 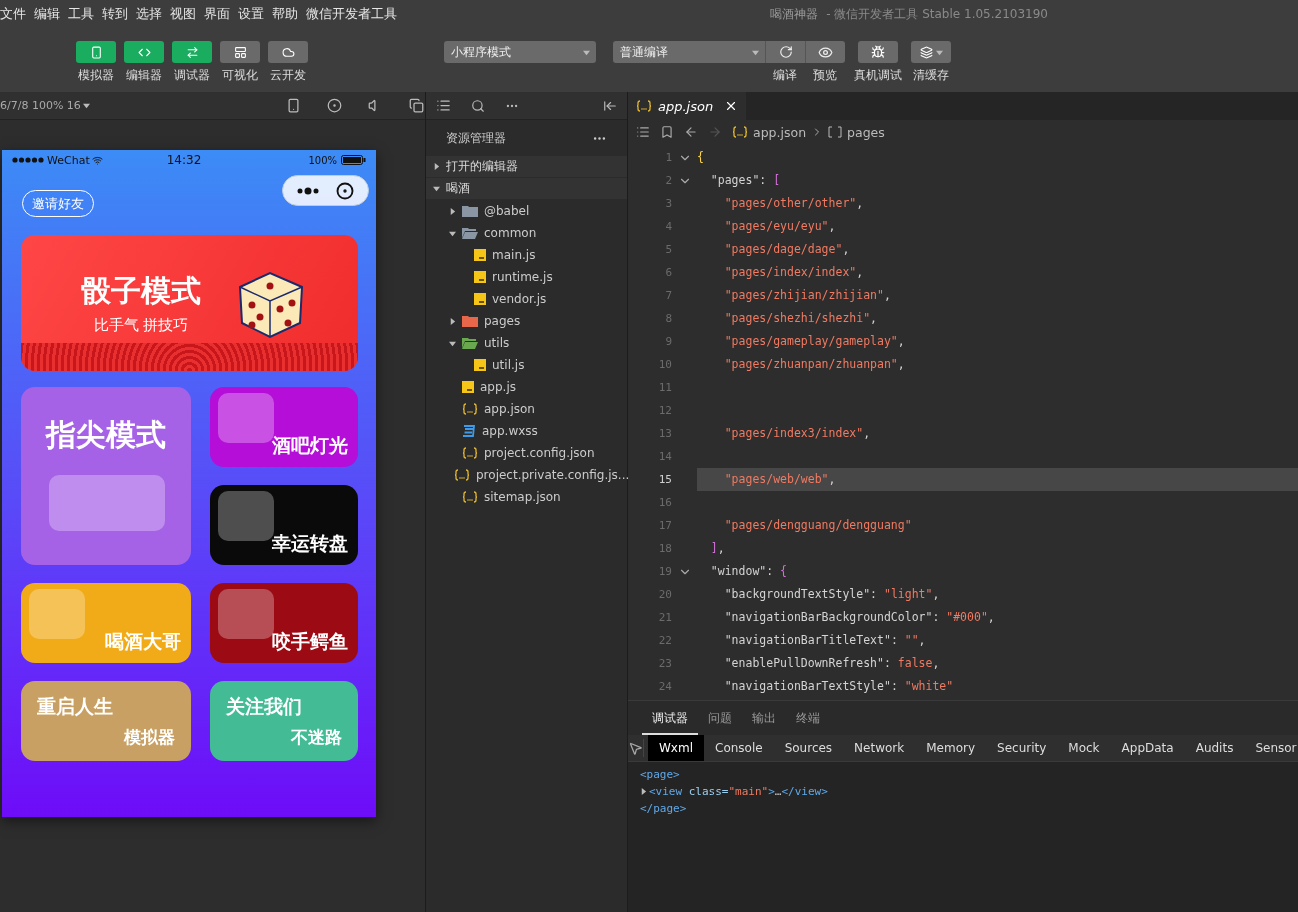 What do you see at coordinates (780, 132) in the screenshot?
I see `breadcrumb-item: app.json` at bounding box center [780, 132].